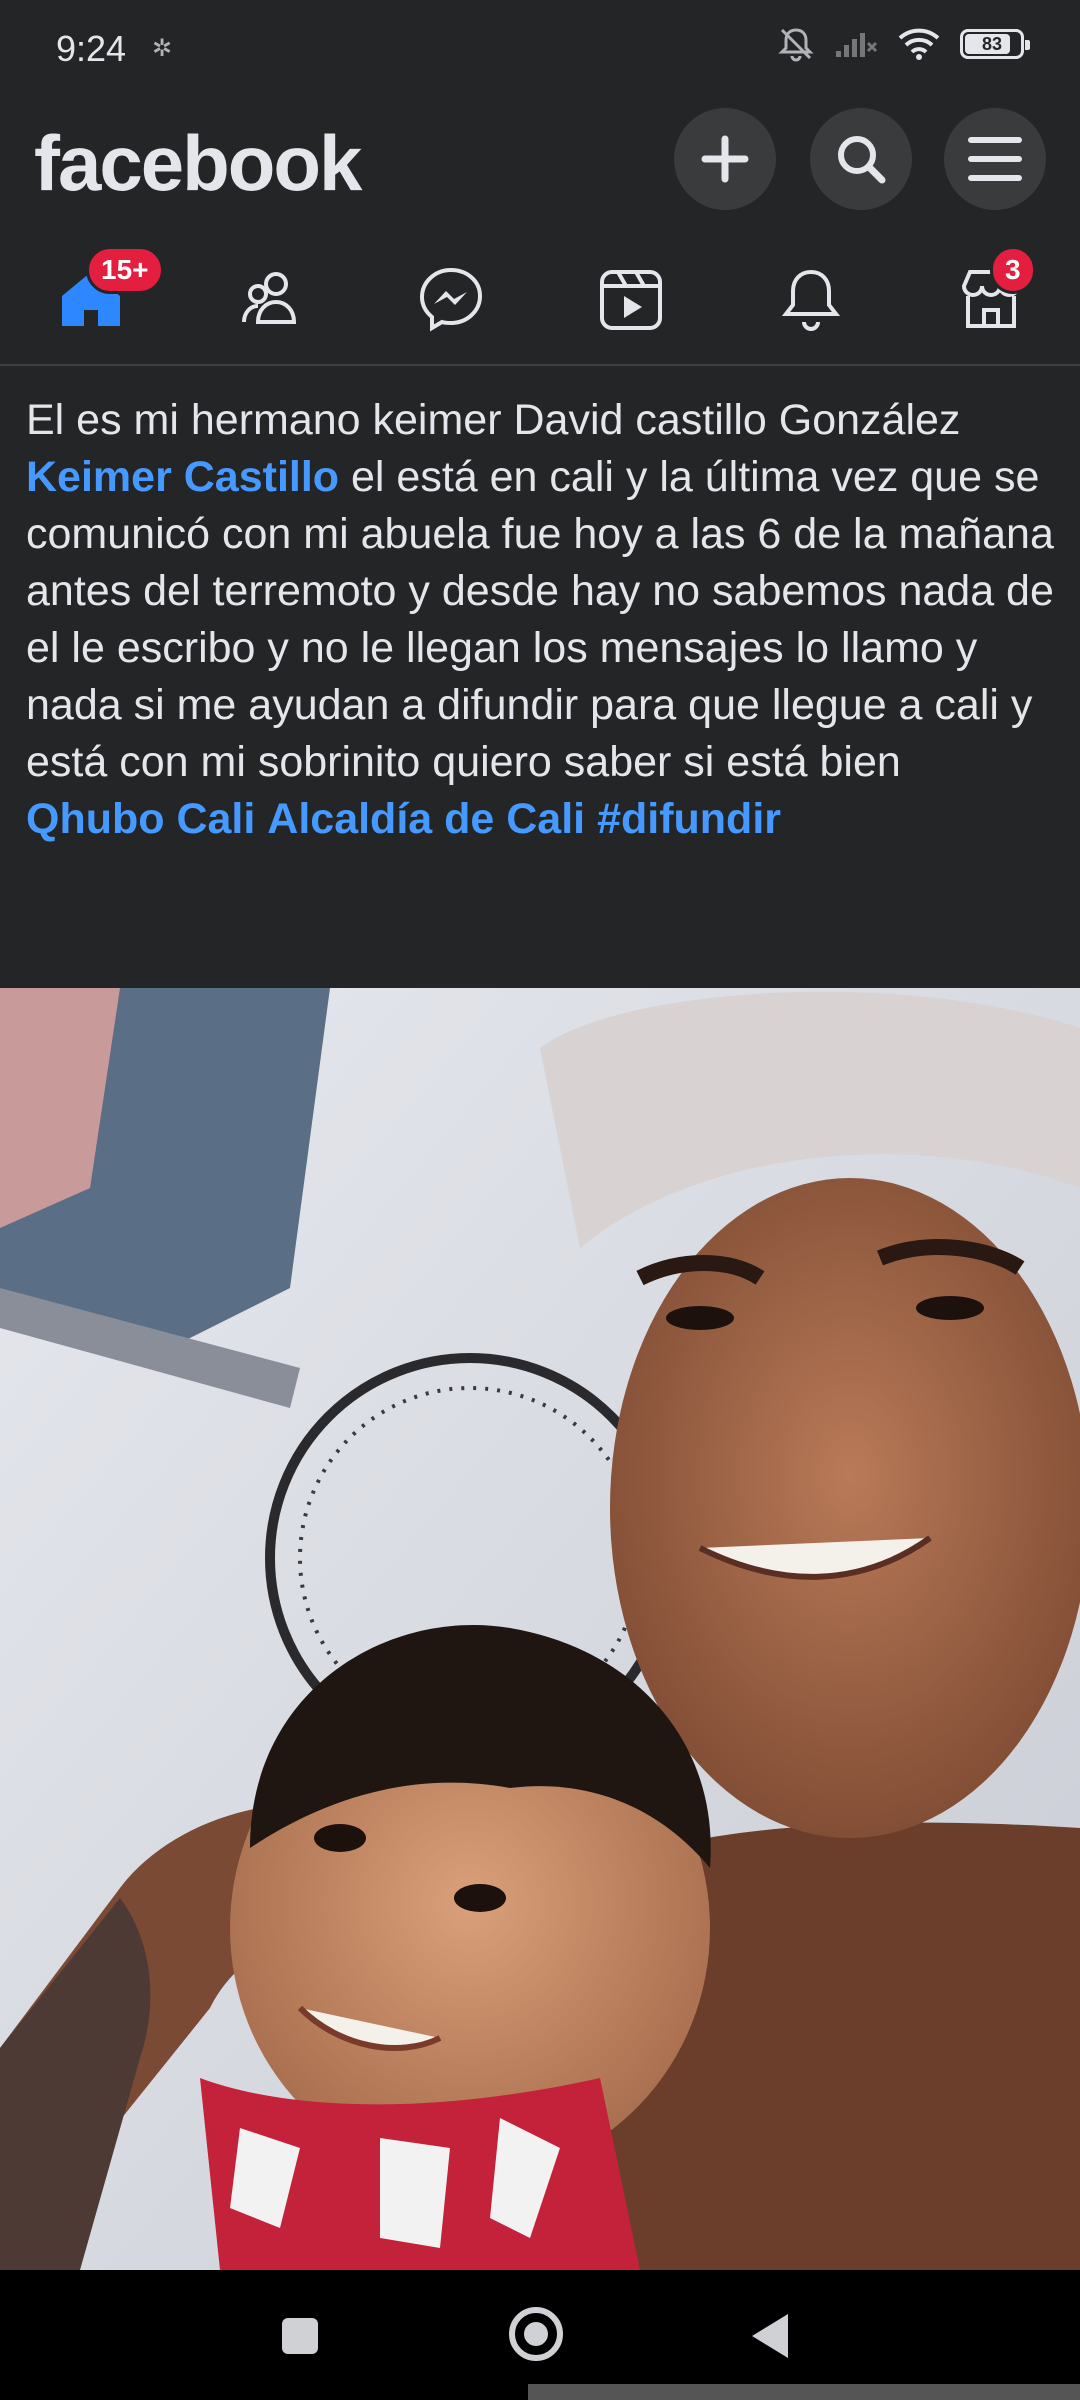 Image resolution: width=1080 pixels, height=2400 pixels. Describe the element at coordinates (105, 295) in the screenshot. I see `tab-home: 15+` at that location.